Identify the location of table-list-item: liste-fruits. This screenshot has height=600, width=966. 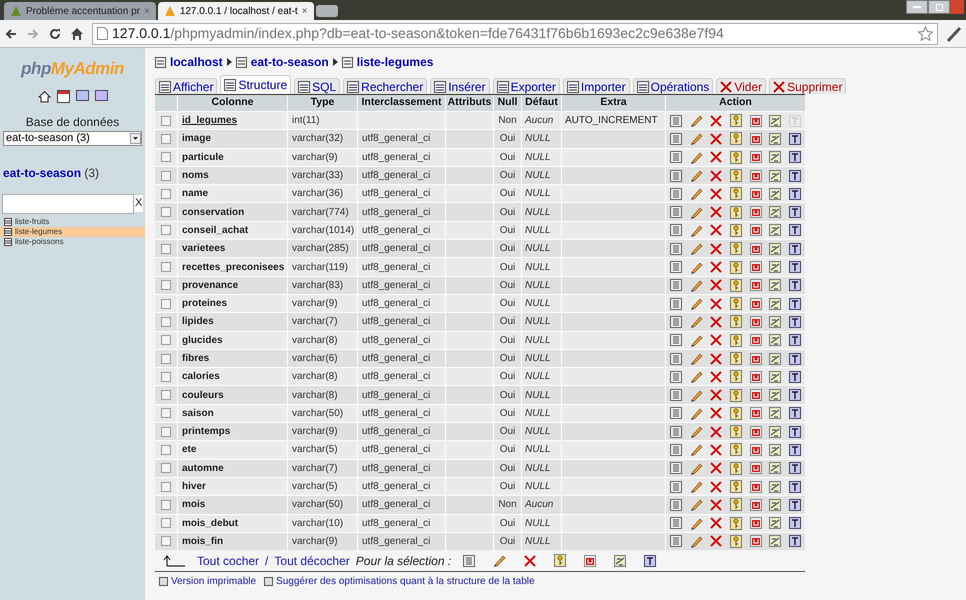
(72, 221).